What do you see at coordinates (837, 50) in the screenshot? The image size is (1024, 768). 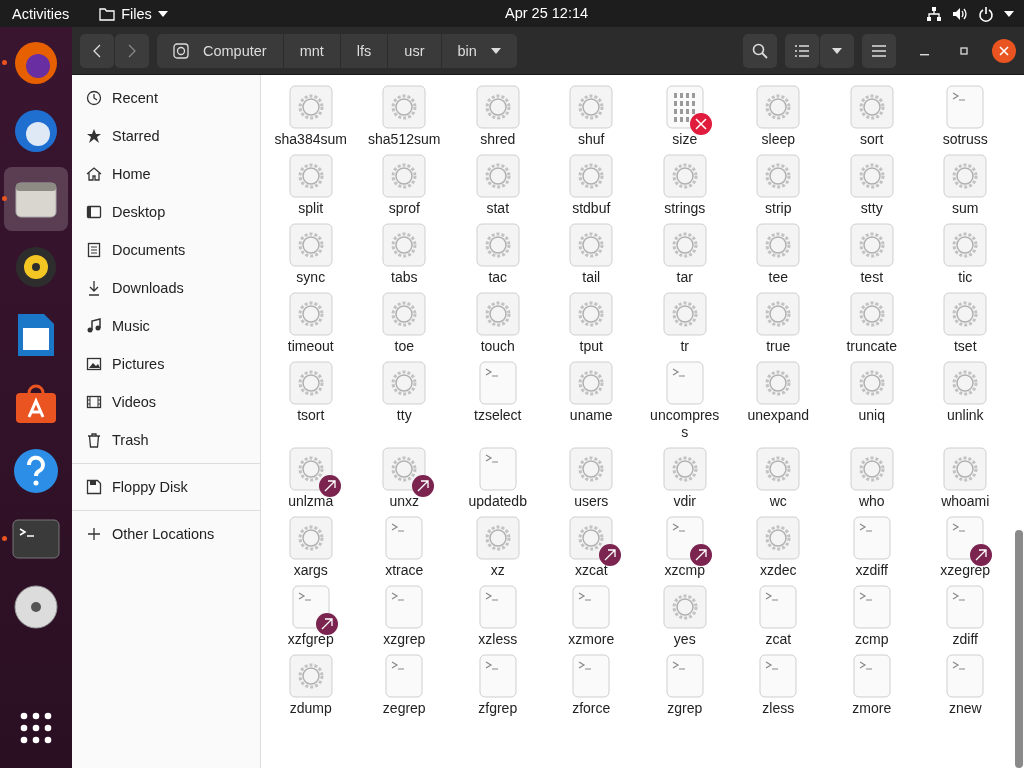 I see `view-options-button` at bounding box center [837, 50].